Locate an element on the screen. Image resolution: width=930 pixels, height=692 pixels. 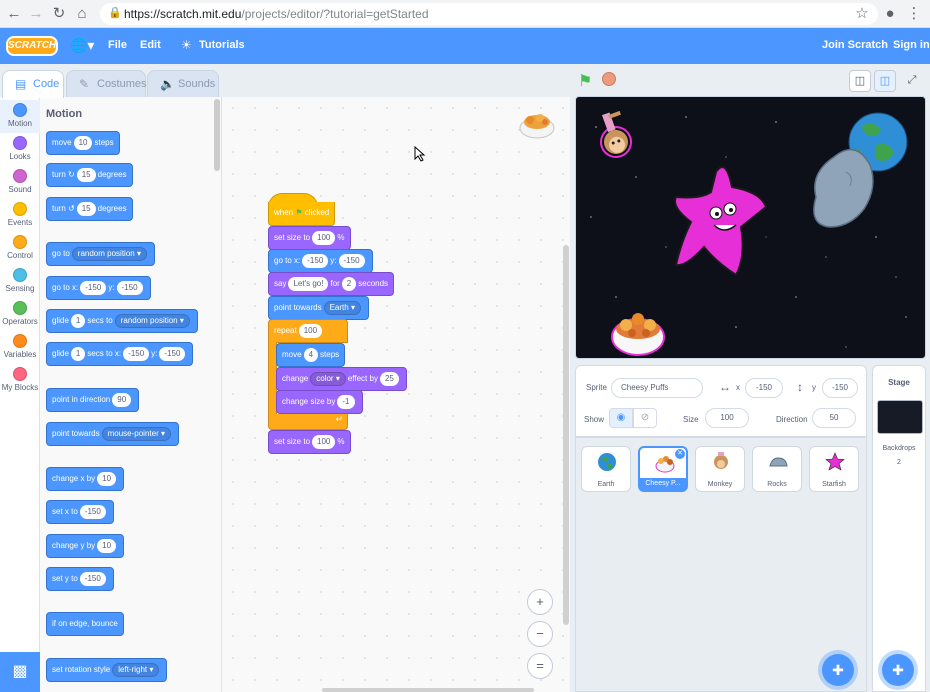
change-effect-block: change color ▾ effect by 25 is located at coordinates (341, 379).